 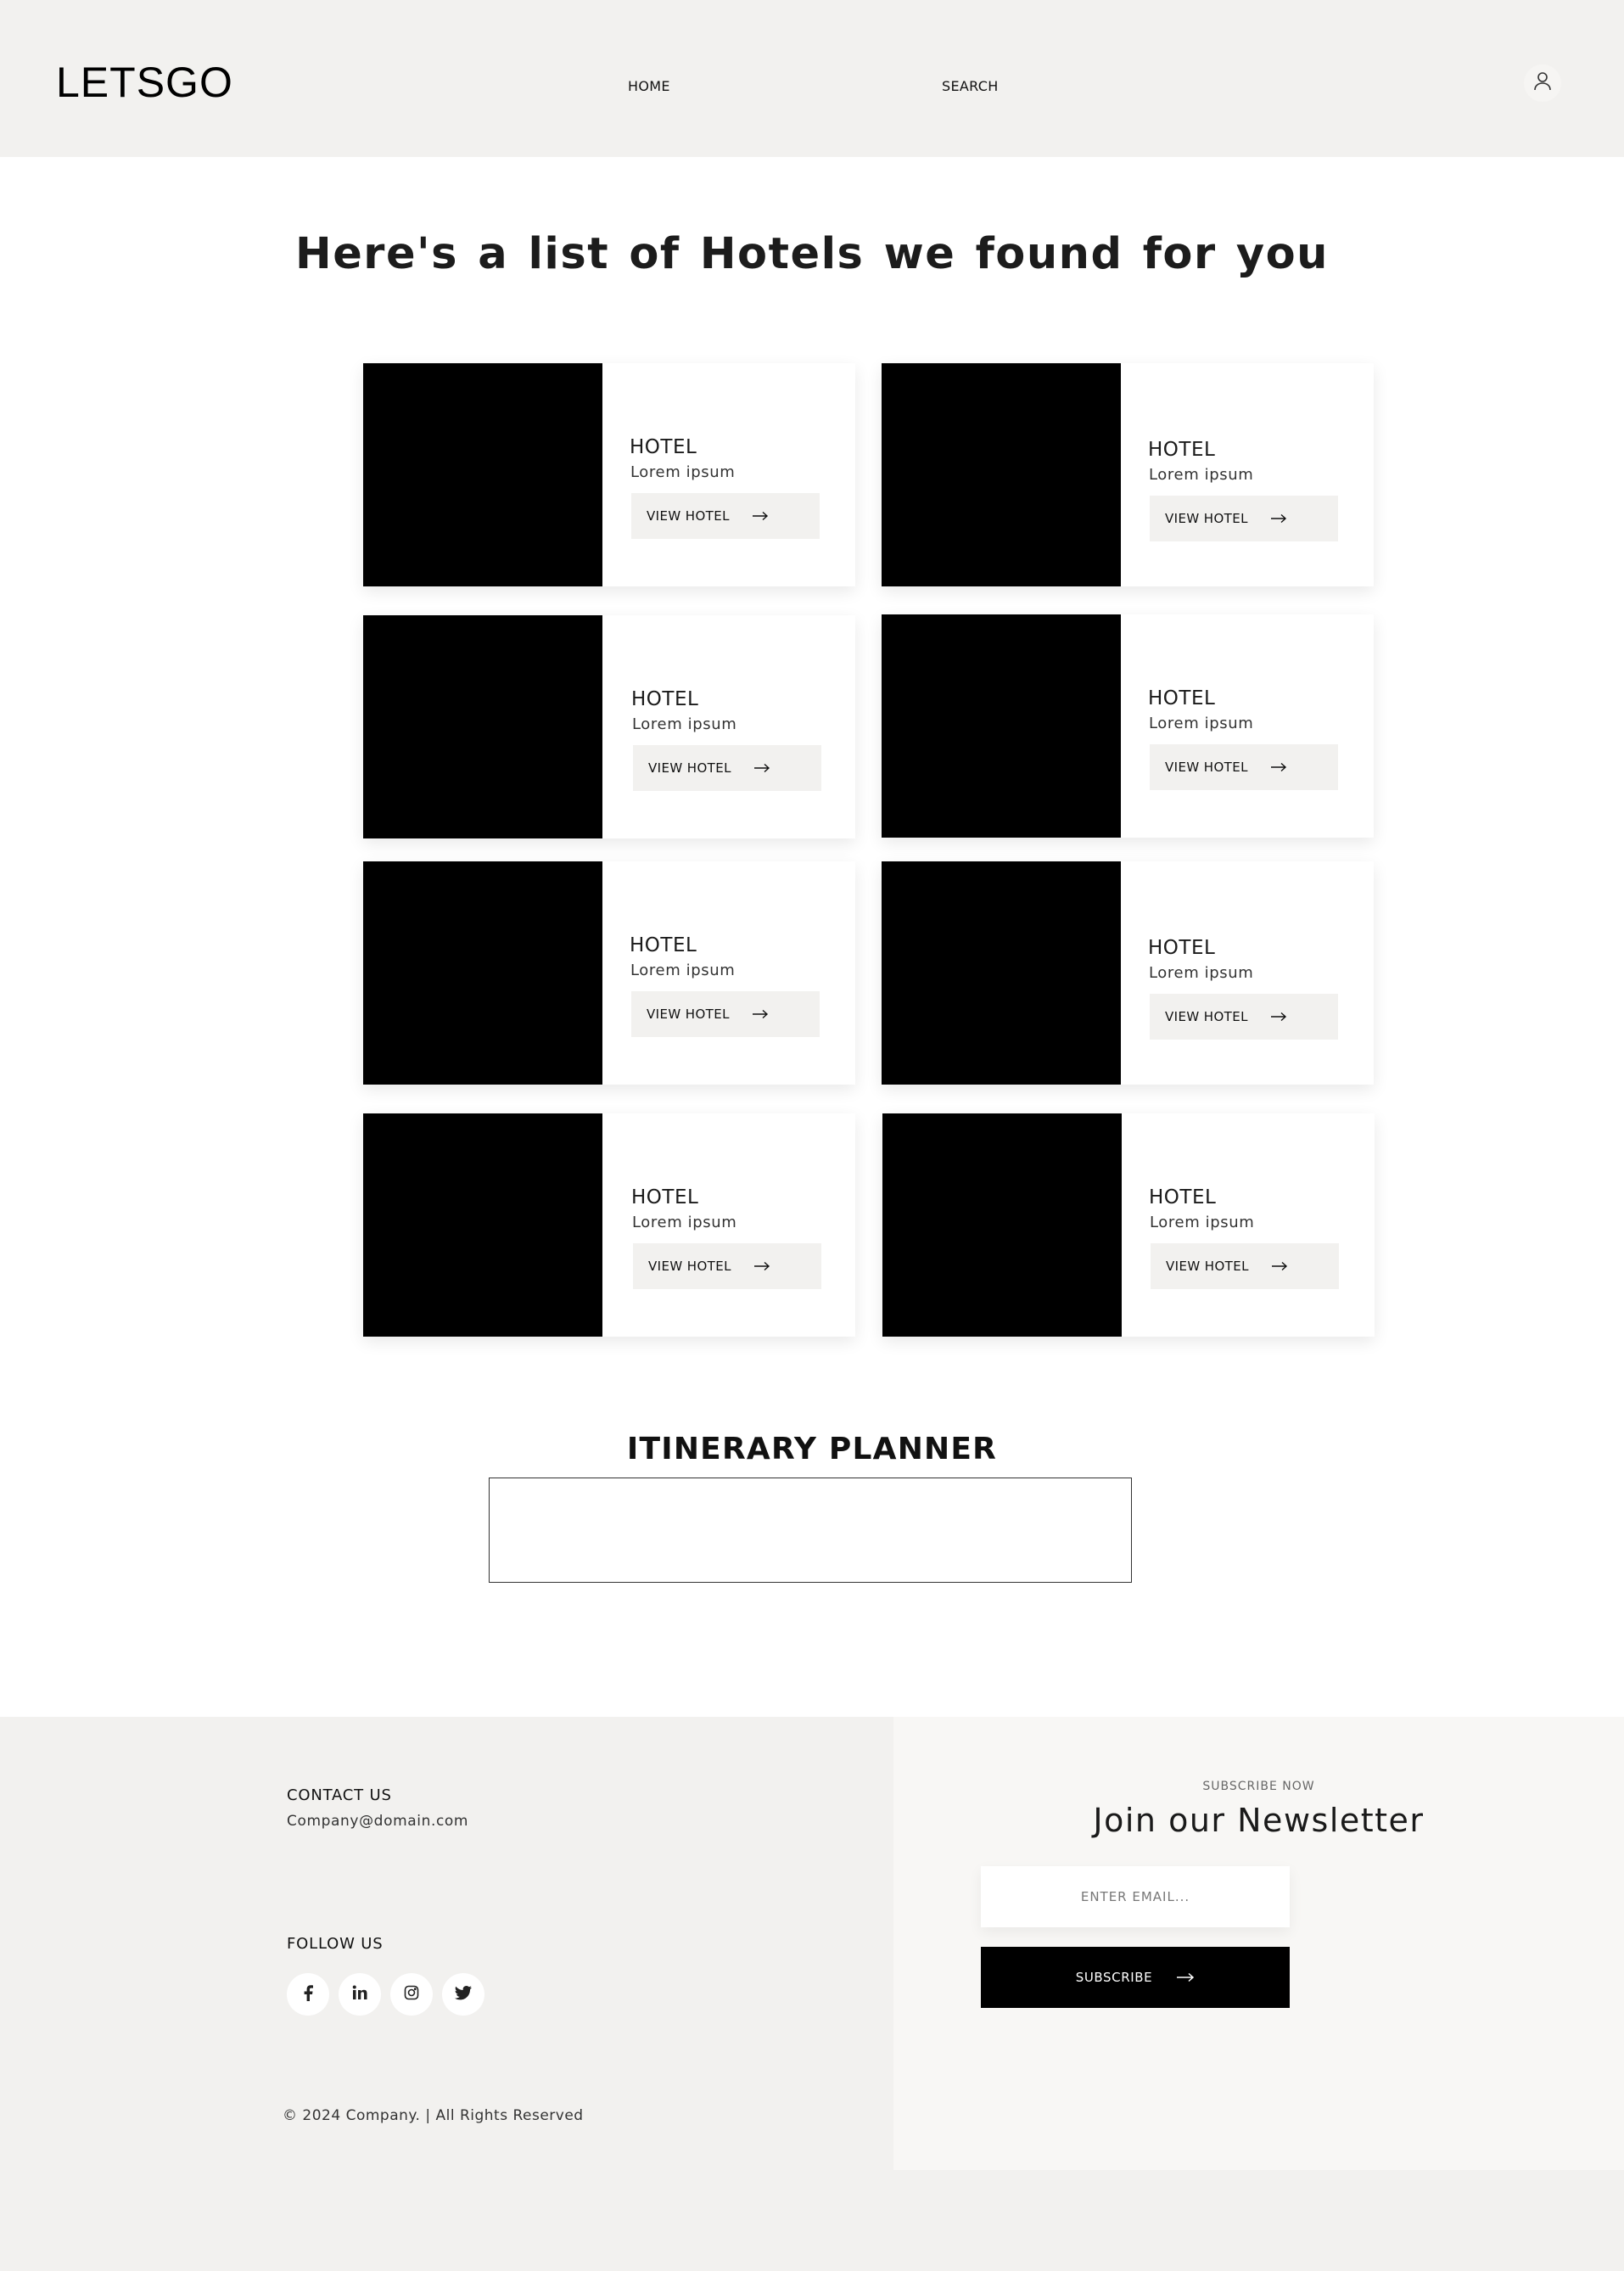 I want to click on facebook-icon, so click(x=308, y=1994).